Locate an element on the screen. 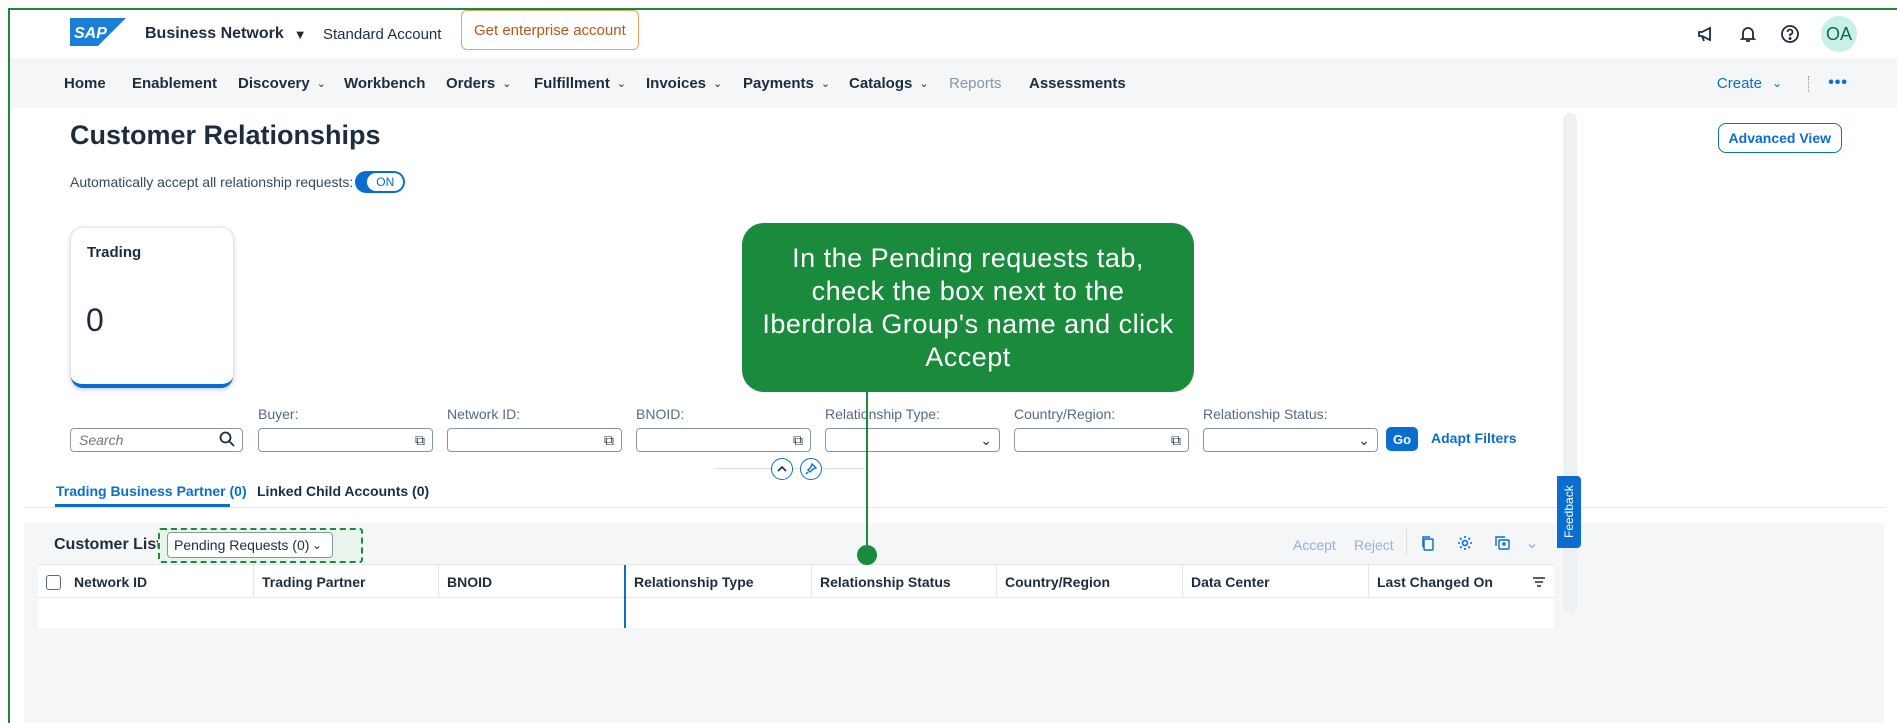 This screenshot has height=723, width=1897. nav-label: Discovery is located at coordinates (274, 83).